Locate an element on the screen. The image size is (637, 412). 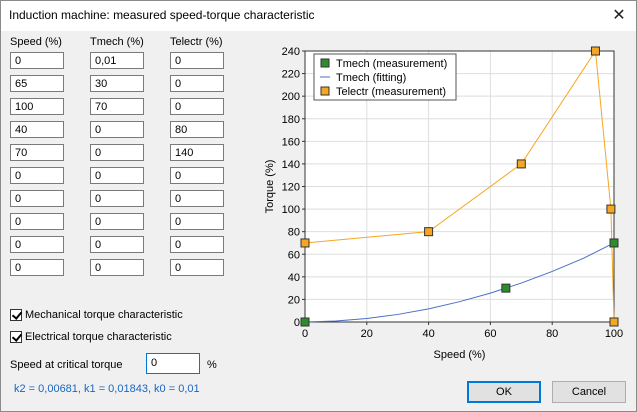
y-tick-label: 200 is located at coordinates (291, 97).